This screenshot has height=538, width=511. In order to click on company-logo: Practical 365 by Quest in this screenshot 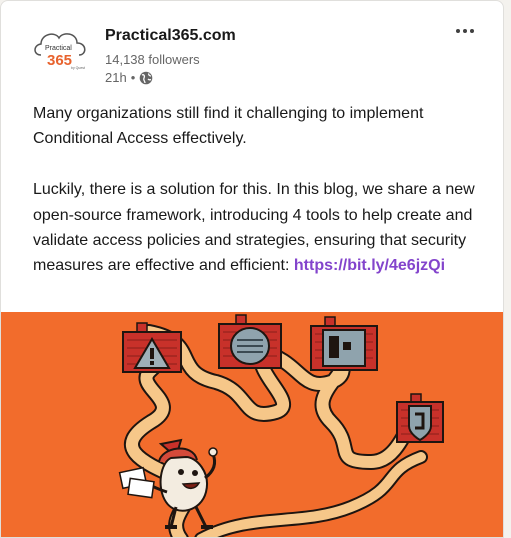, I will do `click(61, 49)`.